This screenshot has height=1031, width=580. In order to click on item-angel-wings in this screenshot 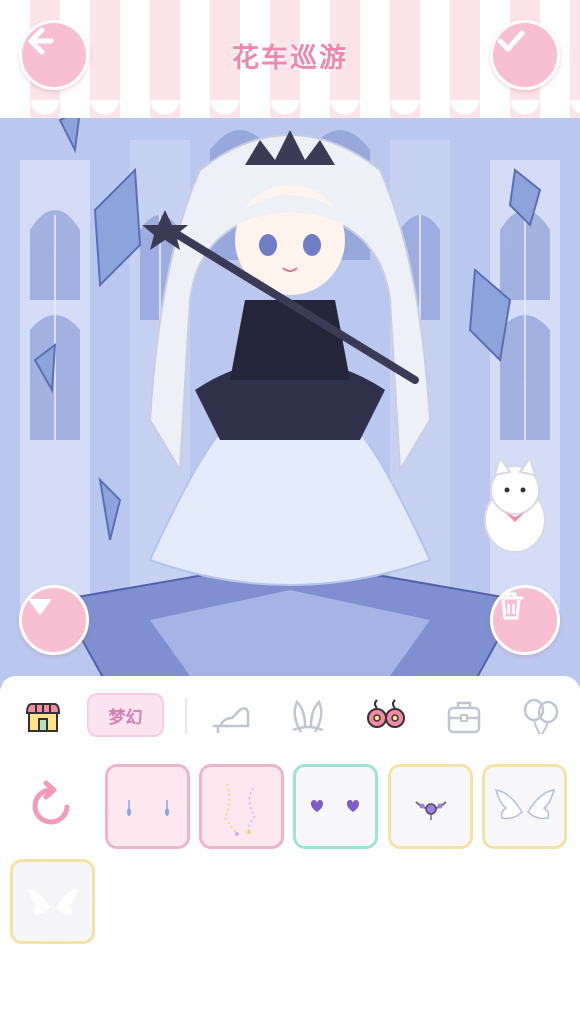, I will do `click(524, 806)`.